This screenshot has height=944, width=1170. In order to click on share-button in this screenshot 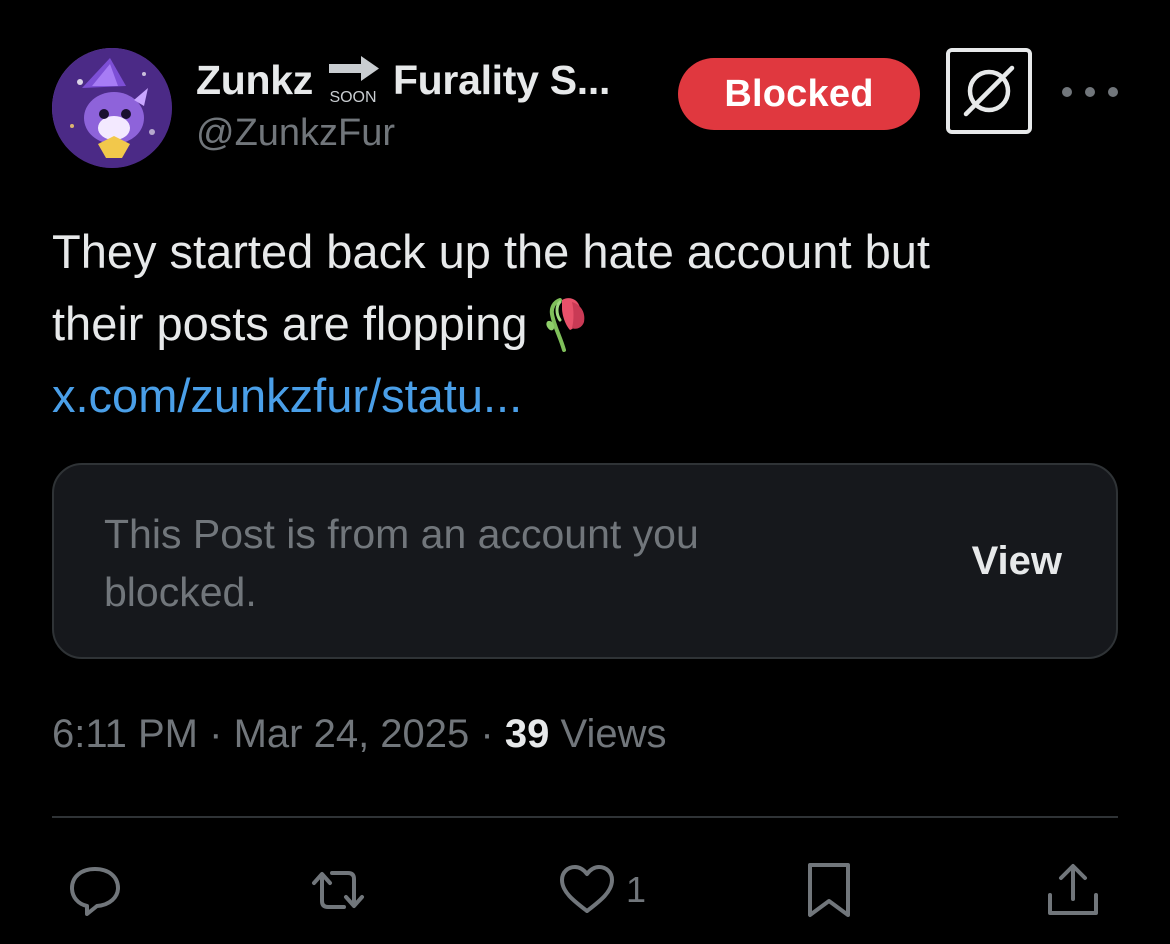, I will do `click(1073, 890)`.